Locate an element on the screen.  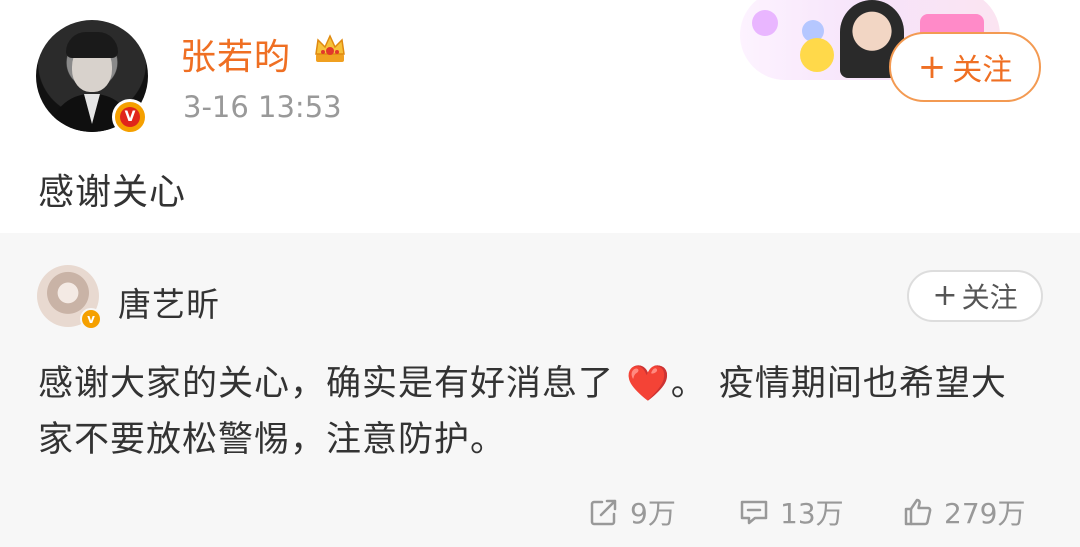
post-timestamp: 3-16 13:53 is located at coordinates (262, 107).